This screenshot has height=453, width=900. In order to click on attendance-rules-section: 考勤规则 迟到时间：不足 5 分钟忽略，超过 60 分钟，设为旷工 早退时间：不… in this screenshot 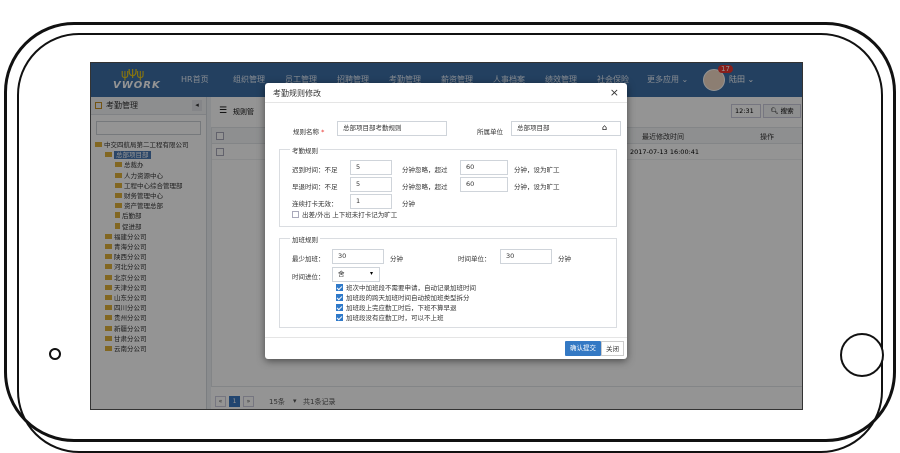, I will do `click(448, 186)`.